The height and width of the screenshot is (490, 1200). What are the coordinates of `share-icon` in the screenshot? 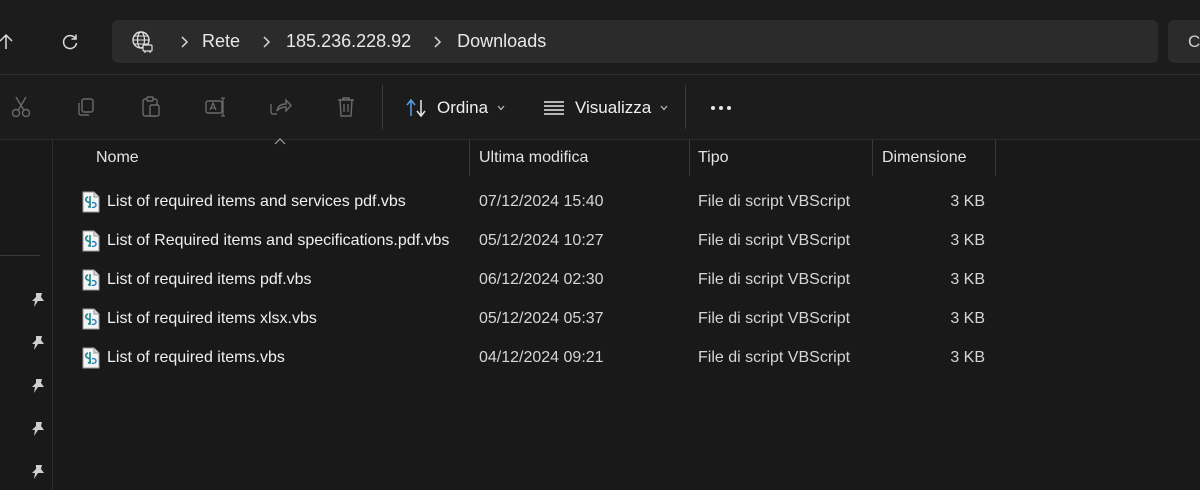 It's located at (281, 106).